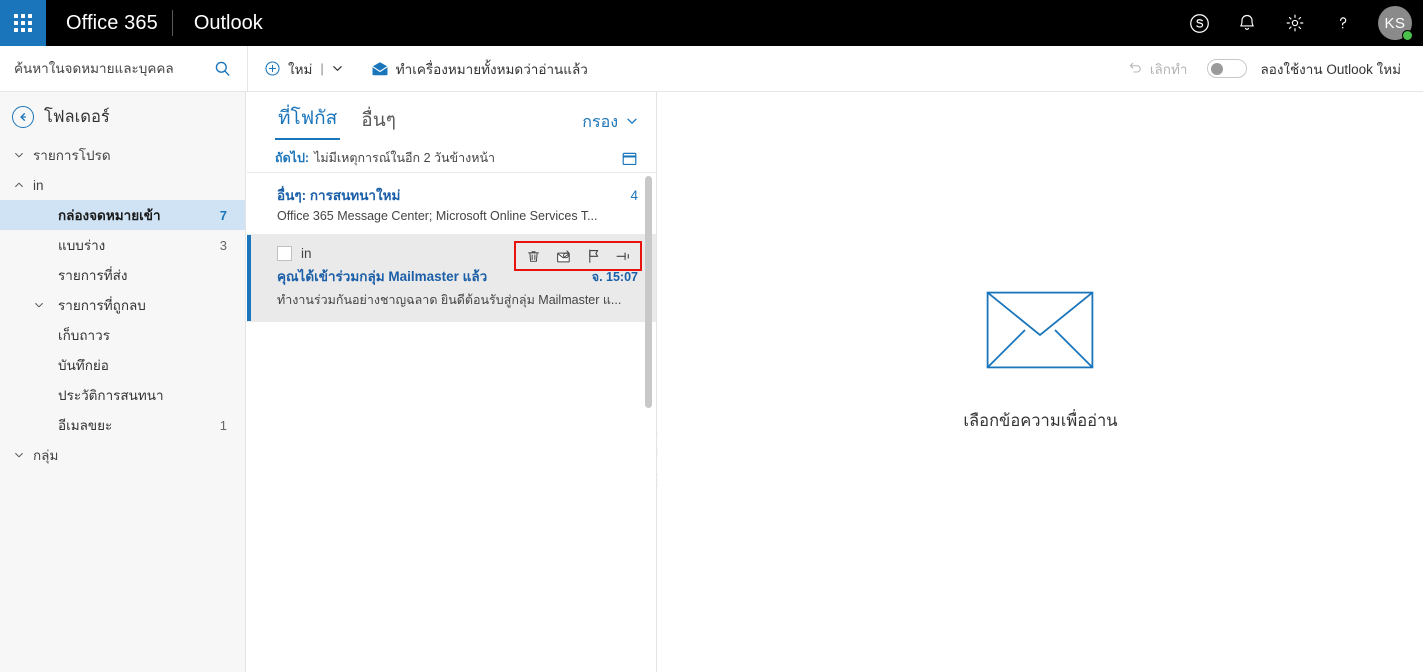 This screenshot has height=672, width=1423. Describe the element at coordinates (1040, 332) in the screenshot. I see `envelope-outline-icon` at that location.